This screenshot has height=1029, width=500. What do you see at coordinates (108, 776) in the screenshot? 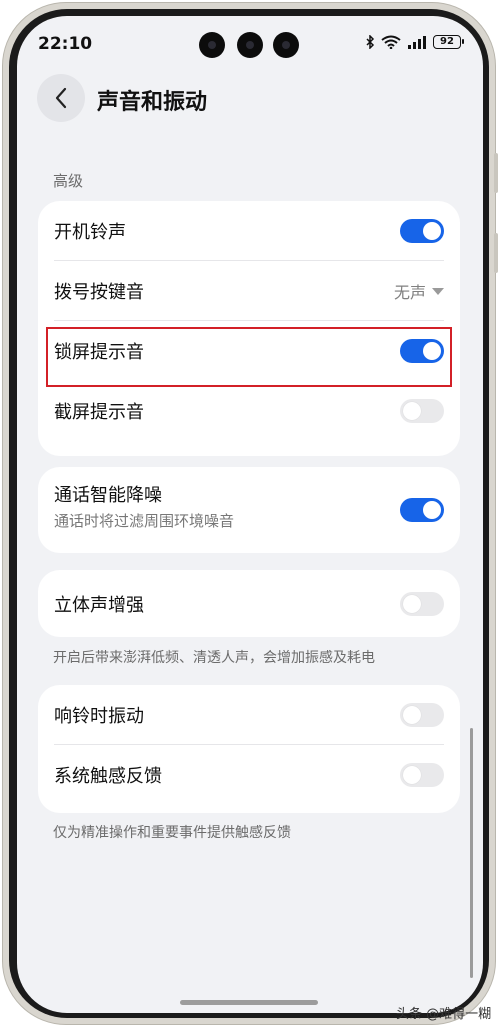
I see `setting-label: 系统触感反馈` at bounding box center [108, 776].